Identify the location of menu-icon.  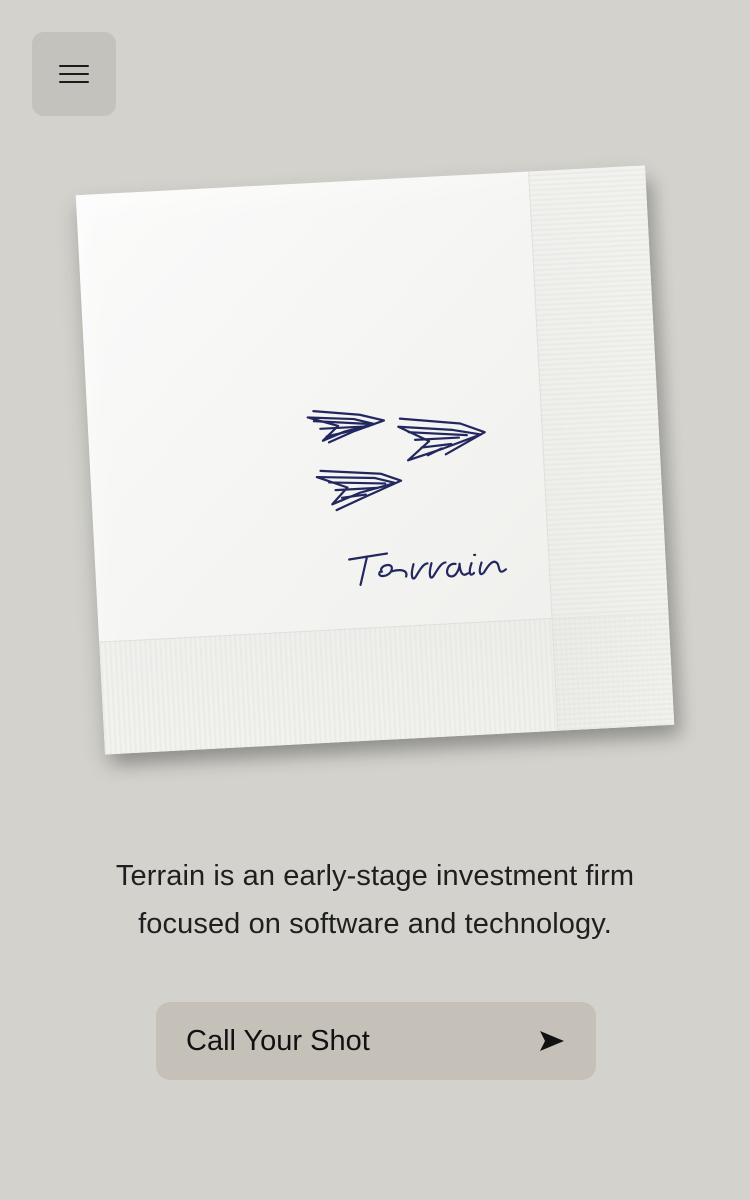
(74, 74).